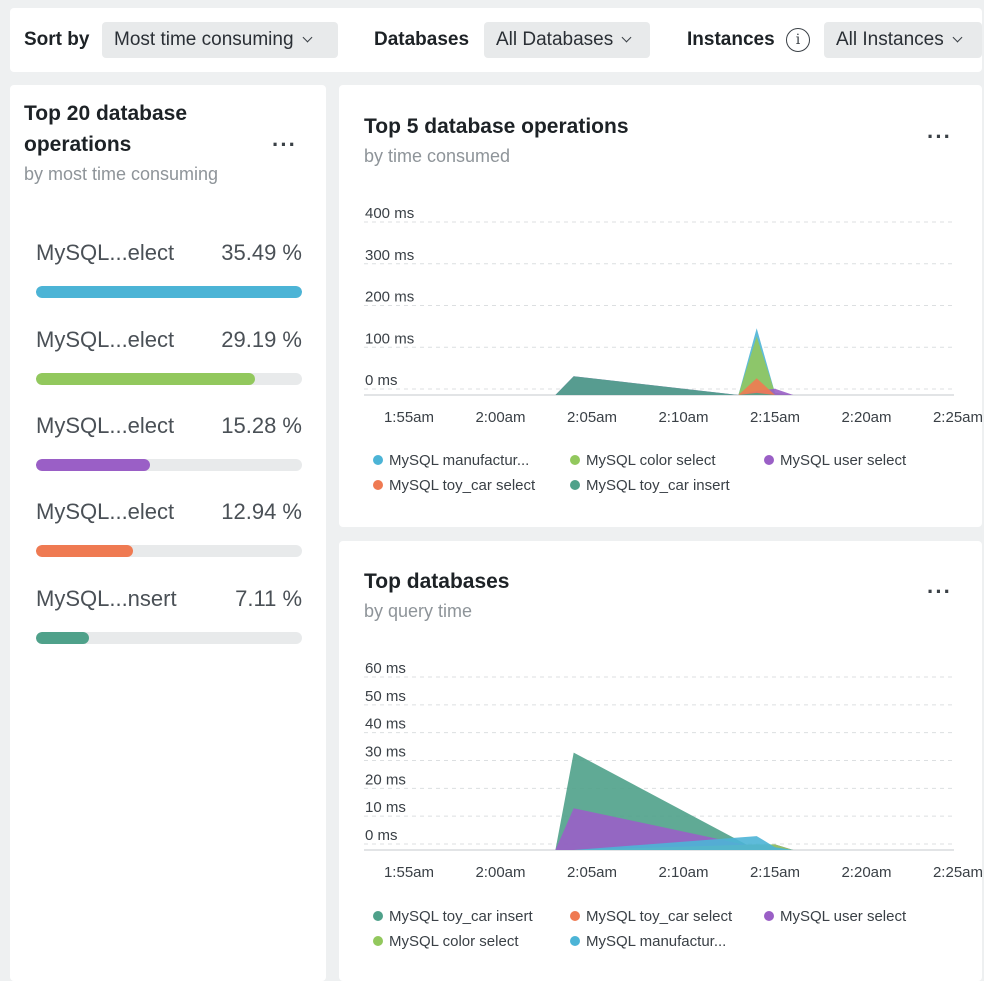 The height and width of the screenshot is (981, 984). I want to click on y-tick-label: 200 ms, so click(389, 297).